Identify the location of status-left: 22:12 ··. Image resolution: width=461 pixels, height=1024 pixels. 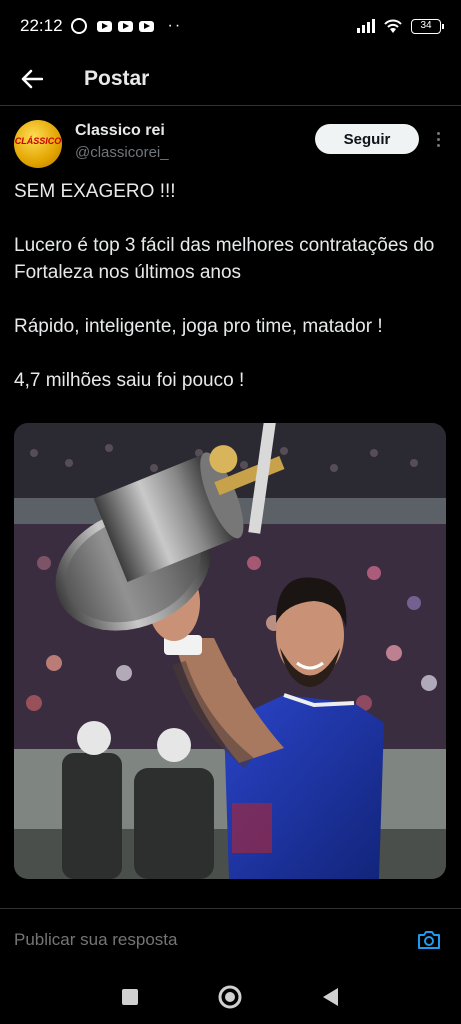
(101, 26).